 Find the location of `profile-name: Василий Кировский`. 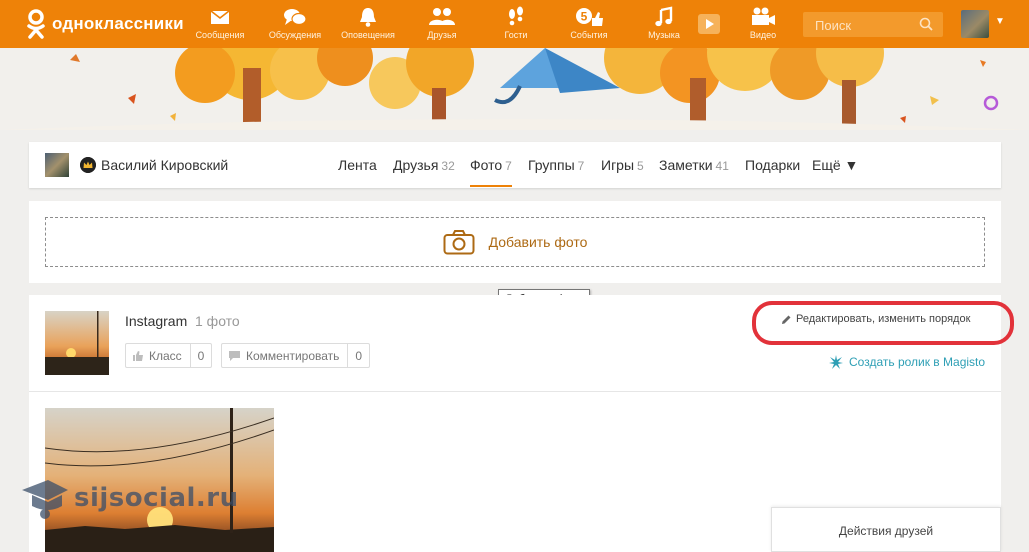

profile-name: Василий Кировский is located at coordinates (164, 165).